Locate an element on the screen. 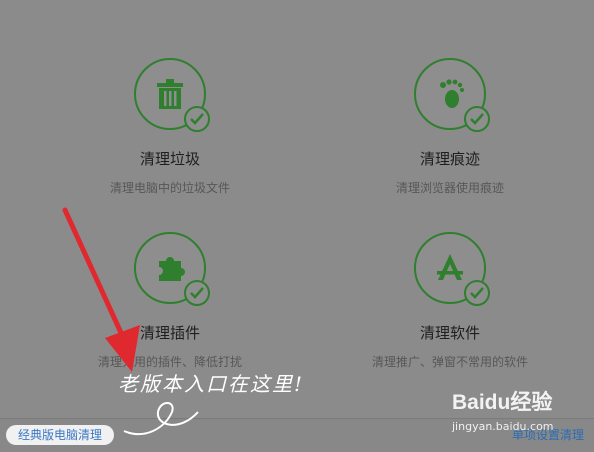 The width and height of the screenshot is (594, 452). annotation-text: 老版本入口在这里! is located at coordinates (211, 384).